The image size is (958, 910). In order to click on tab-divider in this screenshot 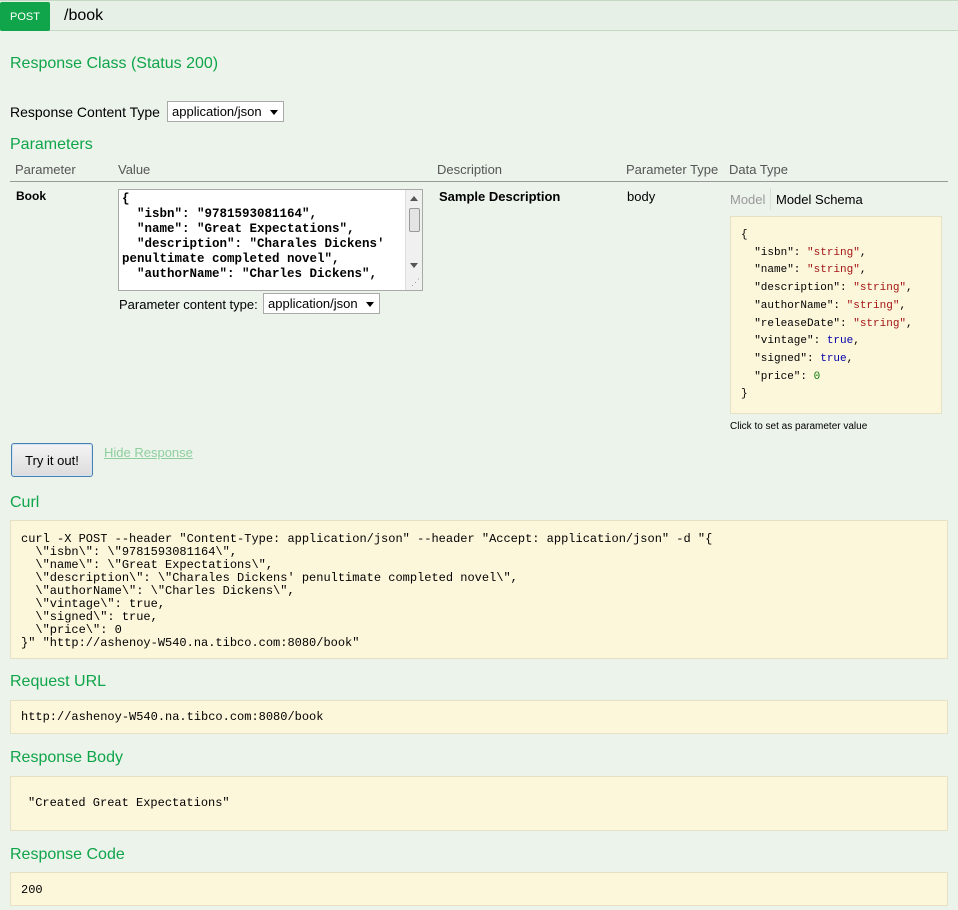, I will do `click(770, 199)`.